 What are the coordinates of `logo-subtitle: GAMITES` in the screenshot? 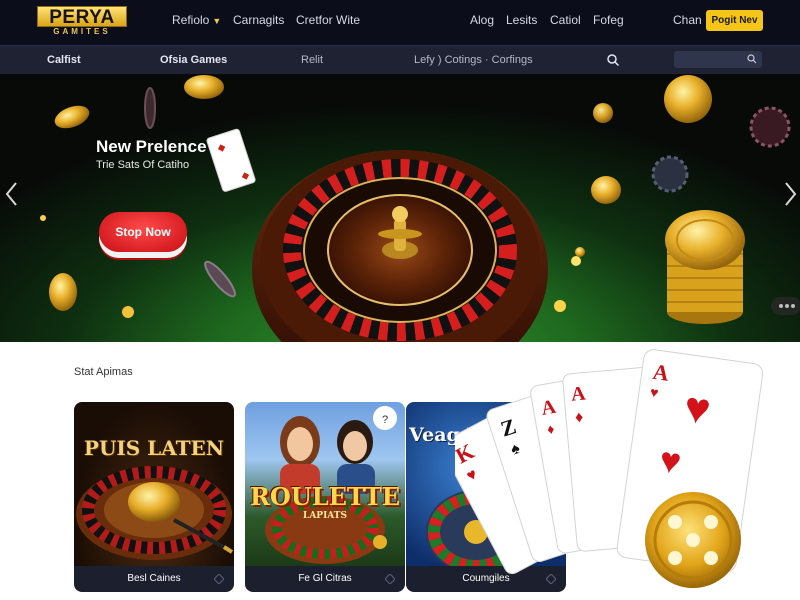 It's located at (82, 31).